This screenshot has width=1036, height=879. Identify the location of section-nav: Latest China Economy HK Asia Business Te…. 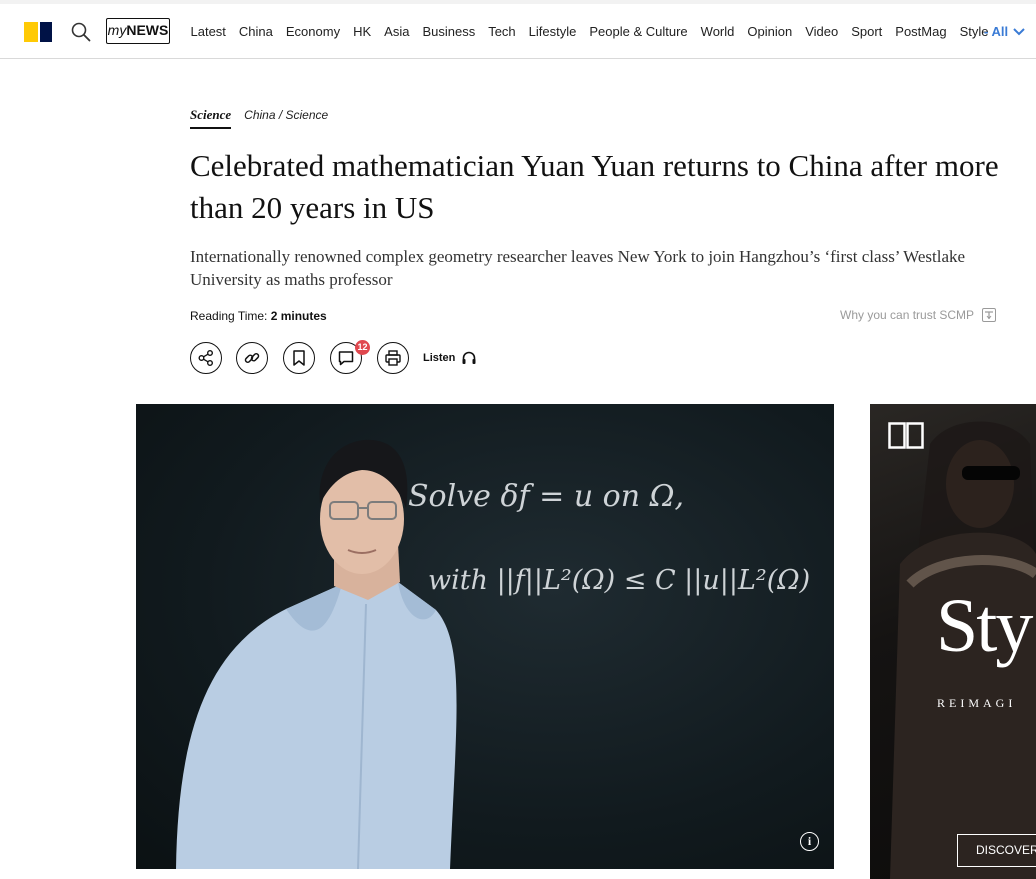
(589, 32).